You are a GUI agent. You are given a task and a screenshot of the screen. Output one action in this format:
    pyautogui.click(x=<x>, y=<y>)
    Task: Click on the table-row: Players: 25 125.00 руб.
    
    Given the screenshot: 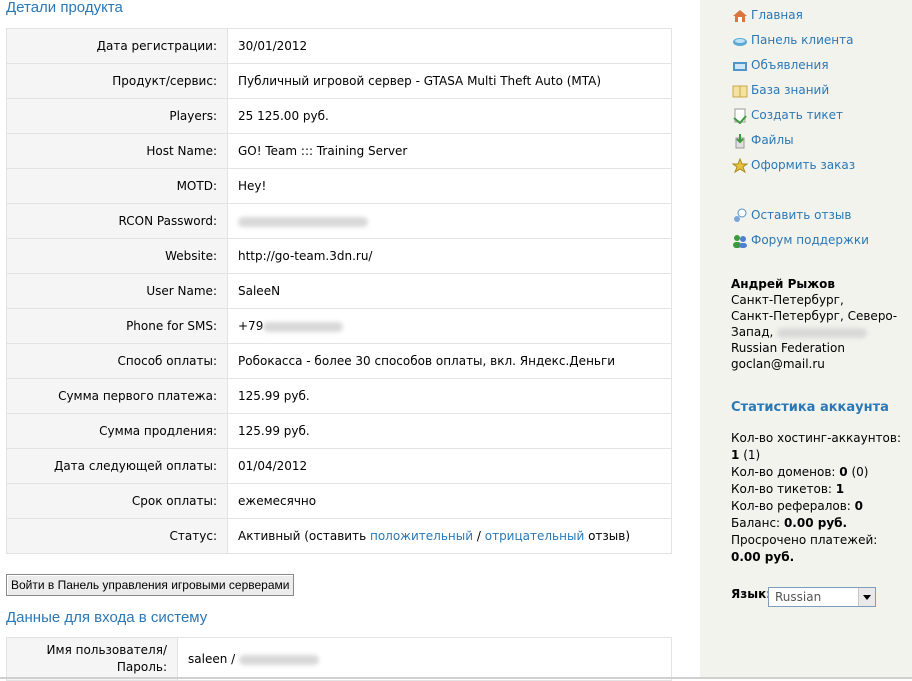 What is the action you would take?
    pyautogui.click(x=339, y=116)
    